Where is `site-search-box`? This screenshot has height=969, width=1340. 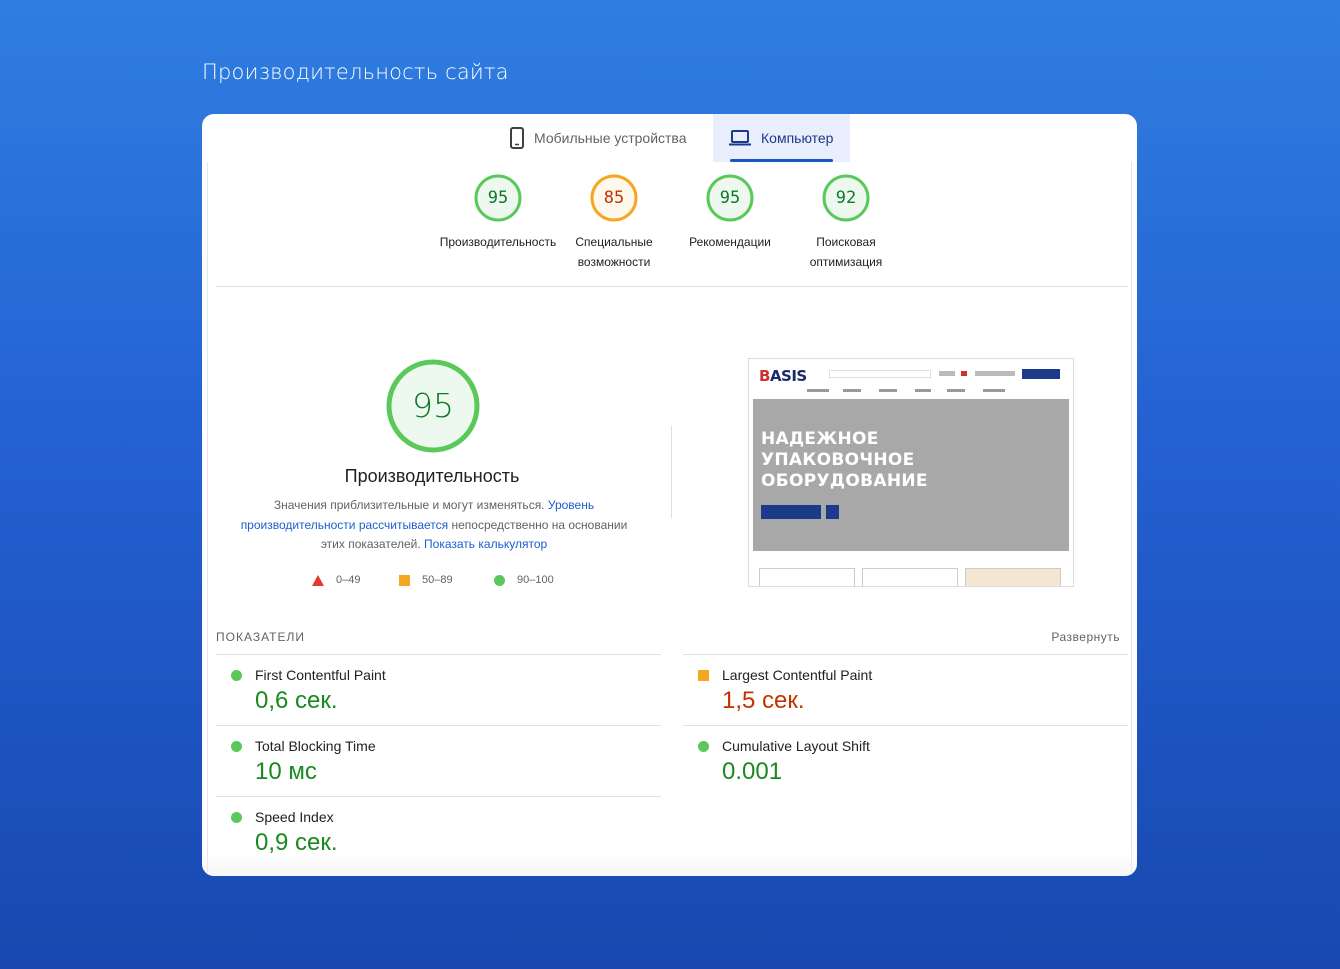 site-search-box is located at coordinates (880, 374).